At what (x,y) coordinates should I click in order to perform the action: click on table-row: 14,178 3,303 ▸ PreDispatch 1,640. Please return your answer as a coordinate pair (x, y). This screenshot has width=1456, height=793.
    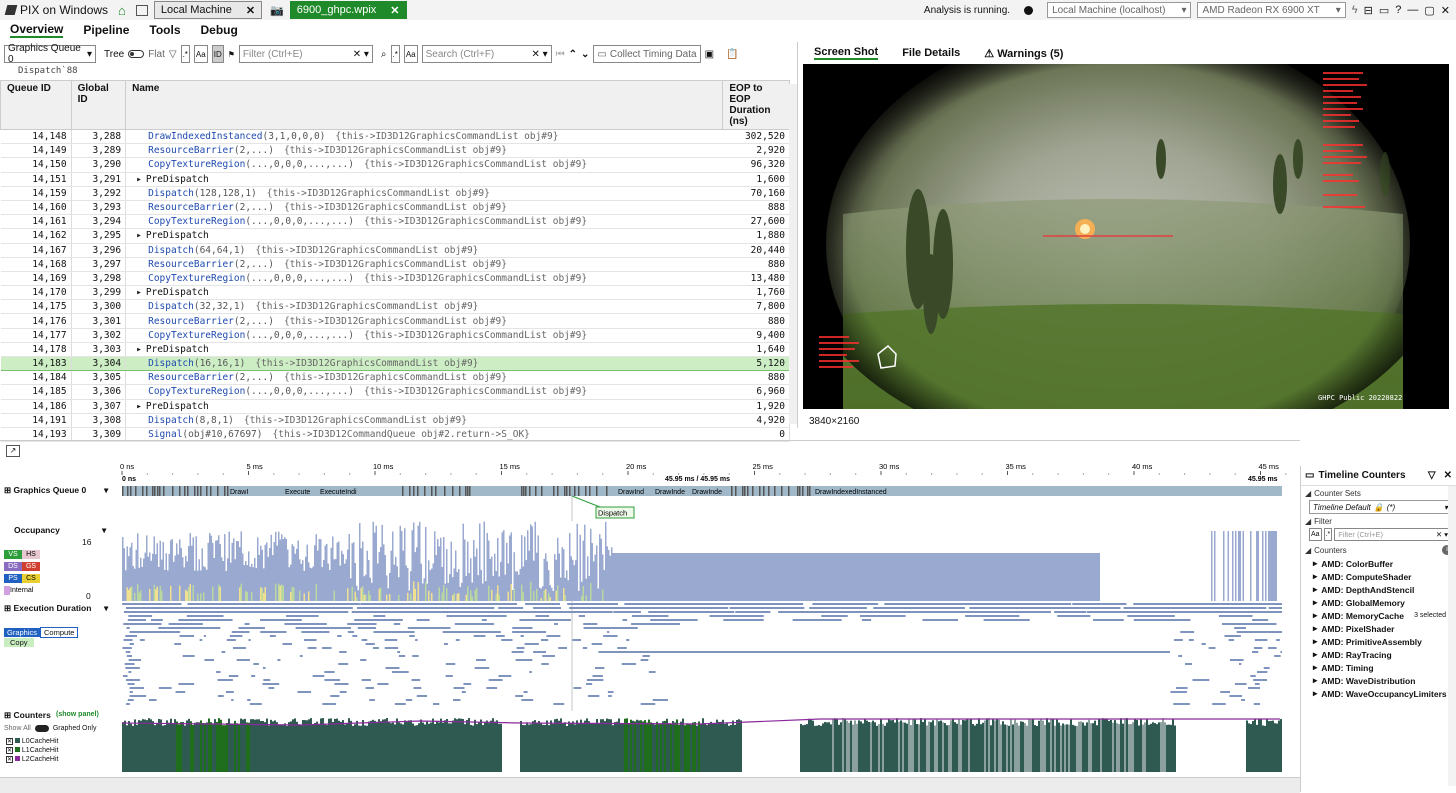
    Looking at the image, I should click on (395, 350).